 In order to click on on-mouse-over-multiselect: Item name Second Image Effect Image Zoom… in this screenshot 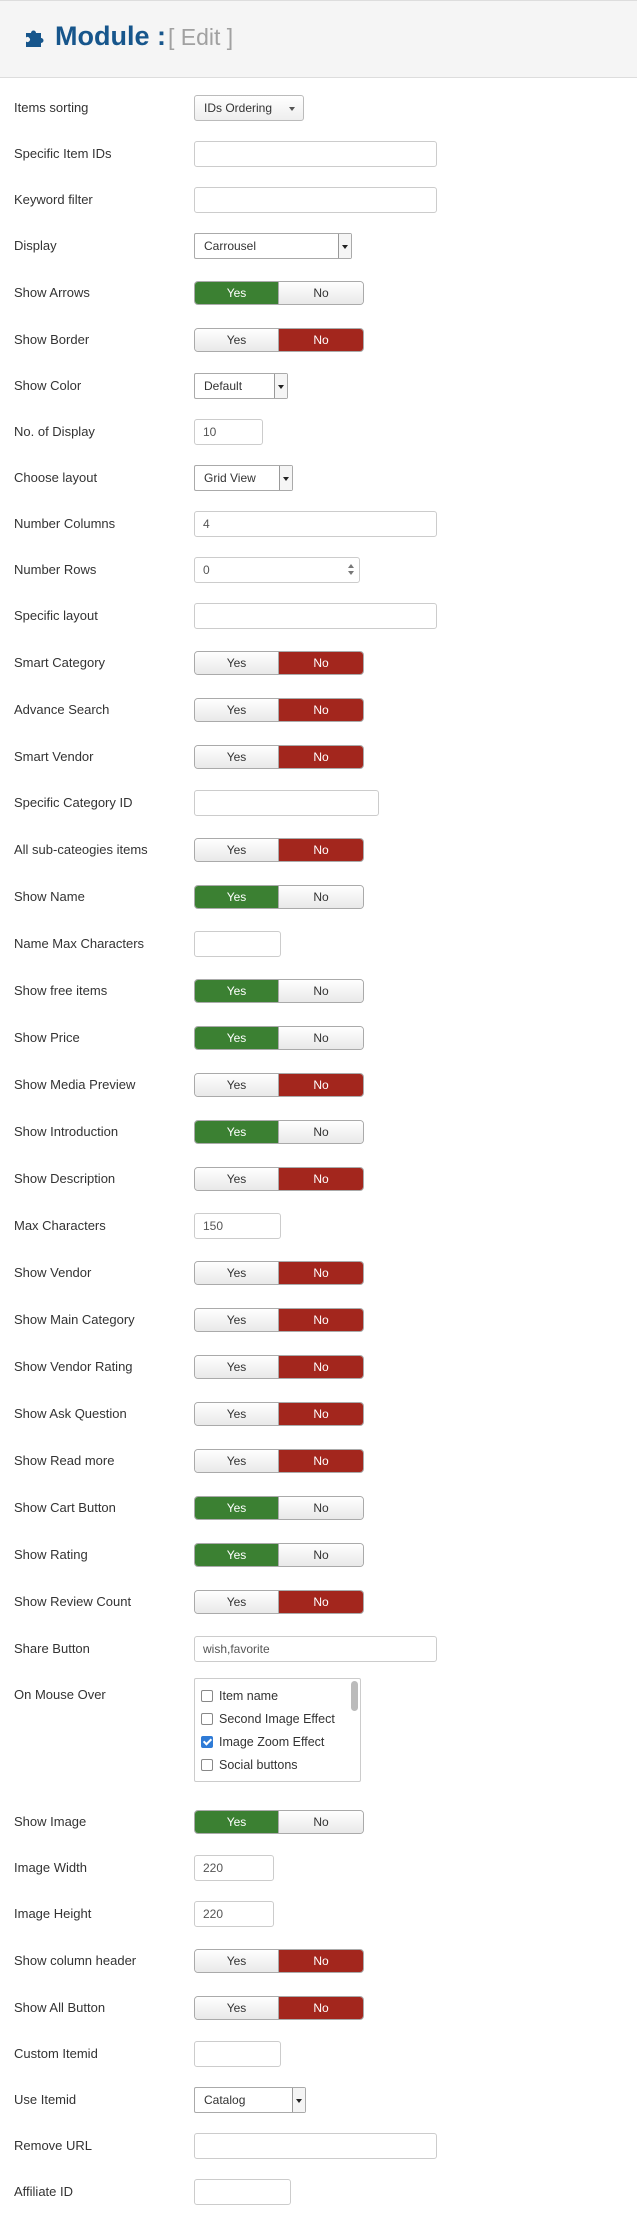, I will do `click(277, 1730)`.